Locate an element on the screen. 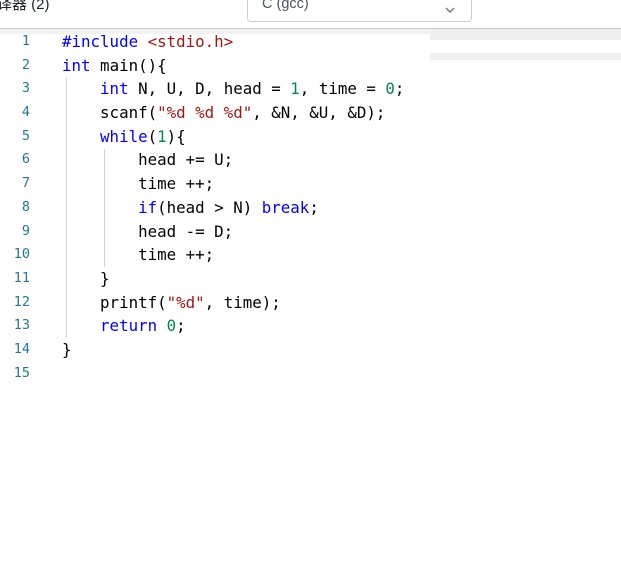 Image resolution: width=621 pixels, height=562 pixels. code-line: 13 return 0; is located at coordinates (310, 326).